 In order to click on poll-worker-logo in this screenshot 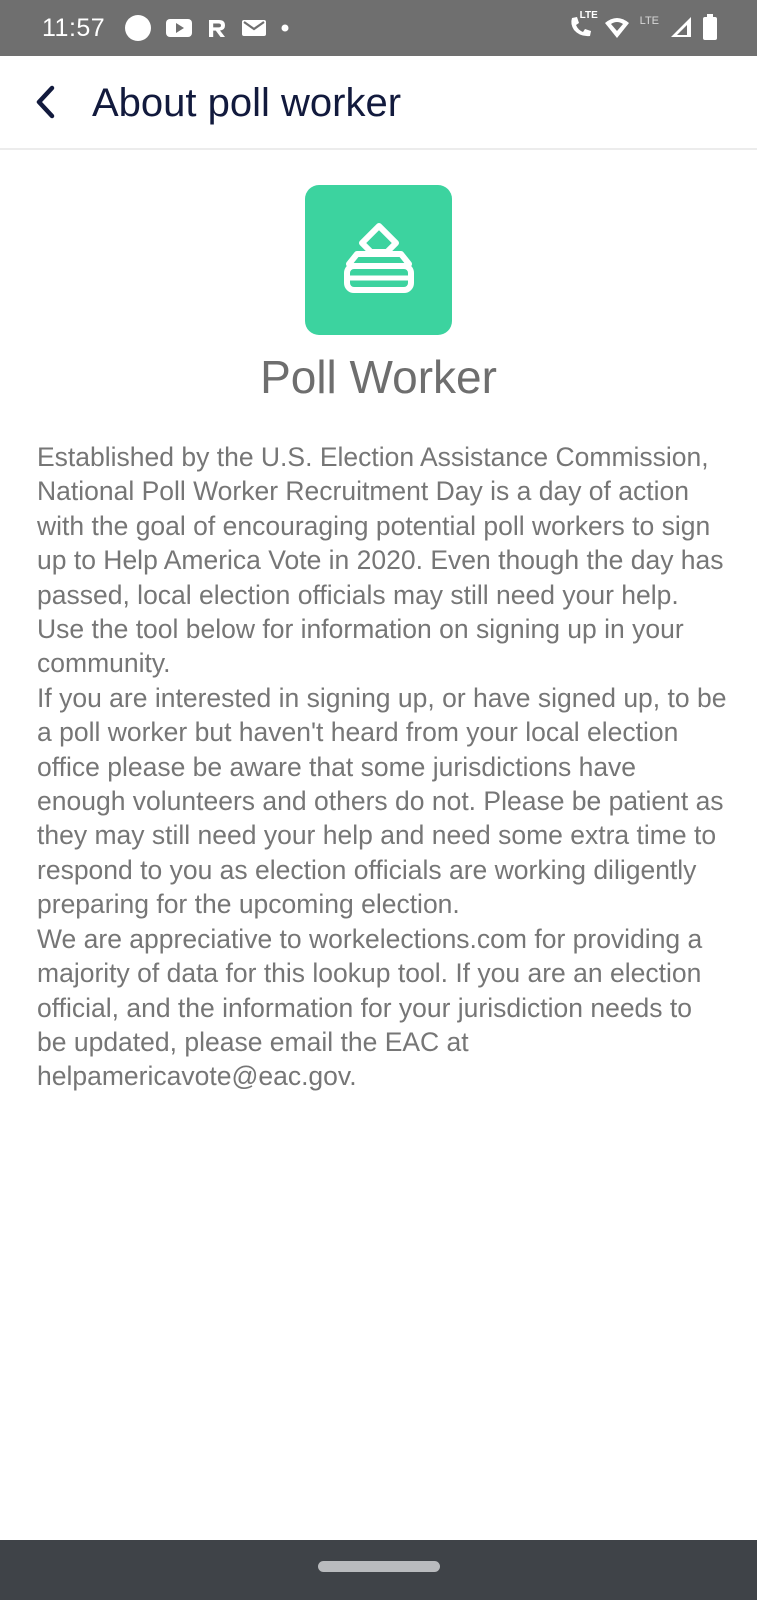, I will do `click(378, 260)`.